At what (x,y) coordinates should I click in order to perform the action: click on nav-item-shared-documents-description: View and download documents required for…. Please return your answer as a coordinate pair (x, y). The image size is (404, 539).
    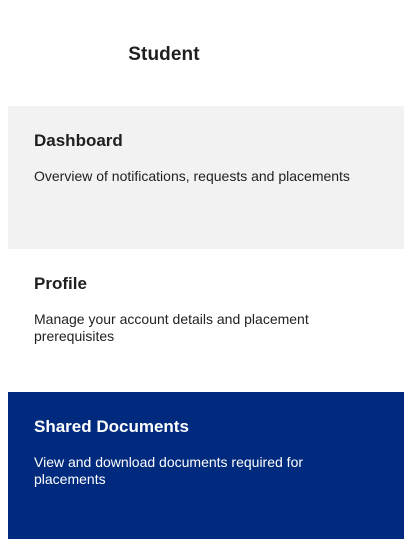
    Looking at the image, I should click on (169, 470).